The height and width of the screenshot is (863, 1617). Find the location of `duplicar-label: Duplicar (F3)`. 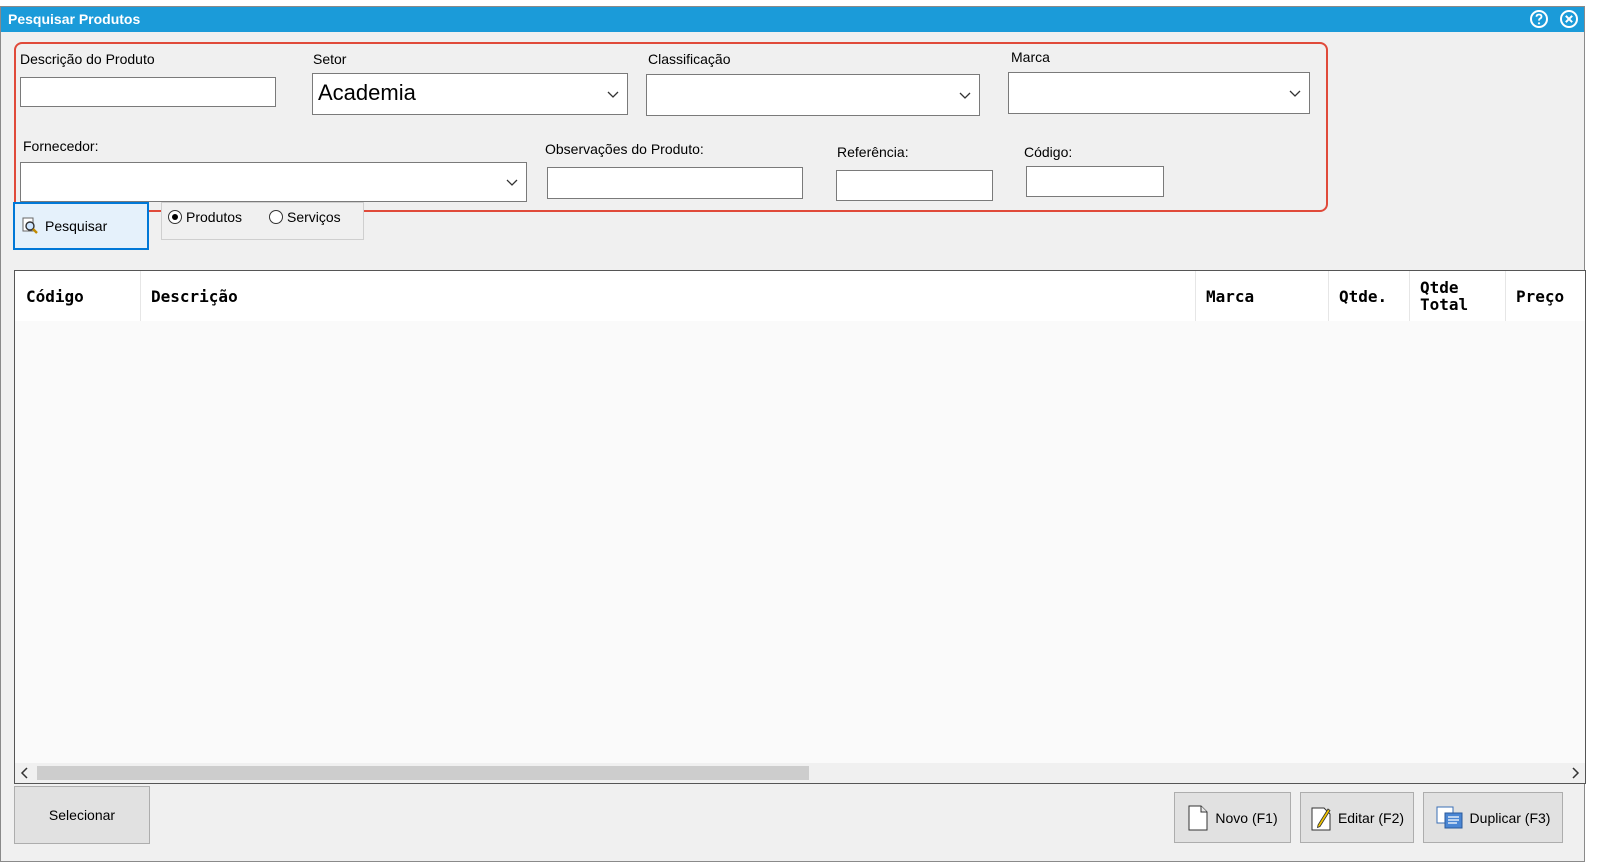

duplicar-label: Duplicar (F3) is located at coordinates (1510, 817).